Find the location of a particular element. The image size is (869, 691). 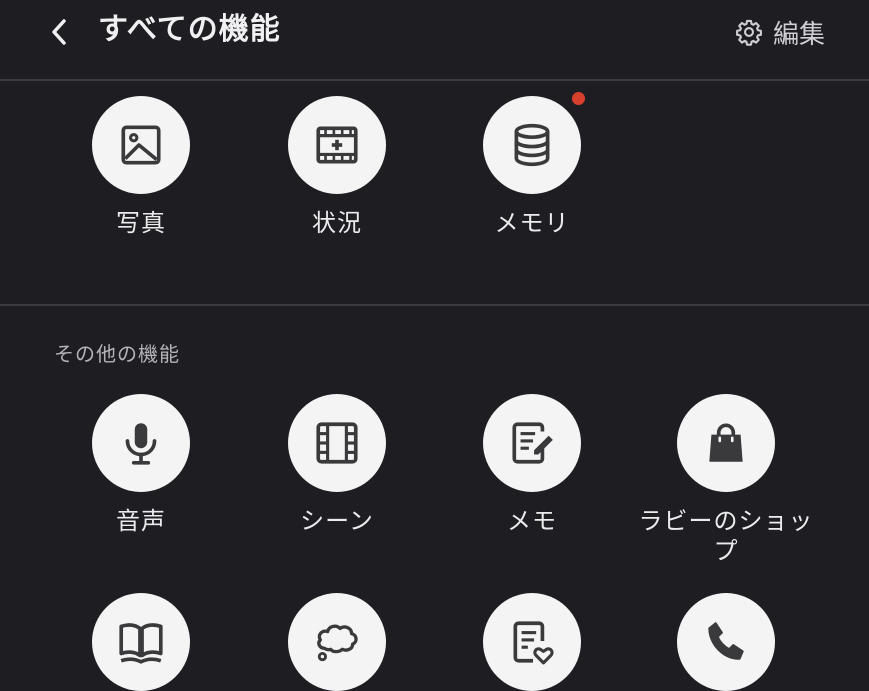

feature-book is located at coordinates (141, 642).